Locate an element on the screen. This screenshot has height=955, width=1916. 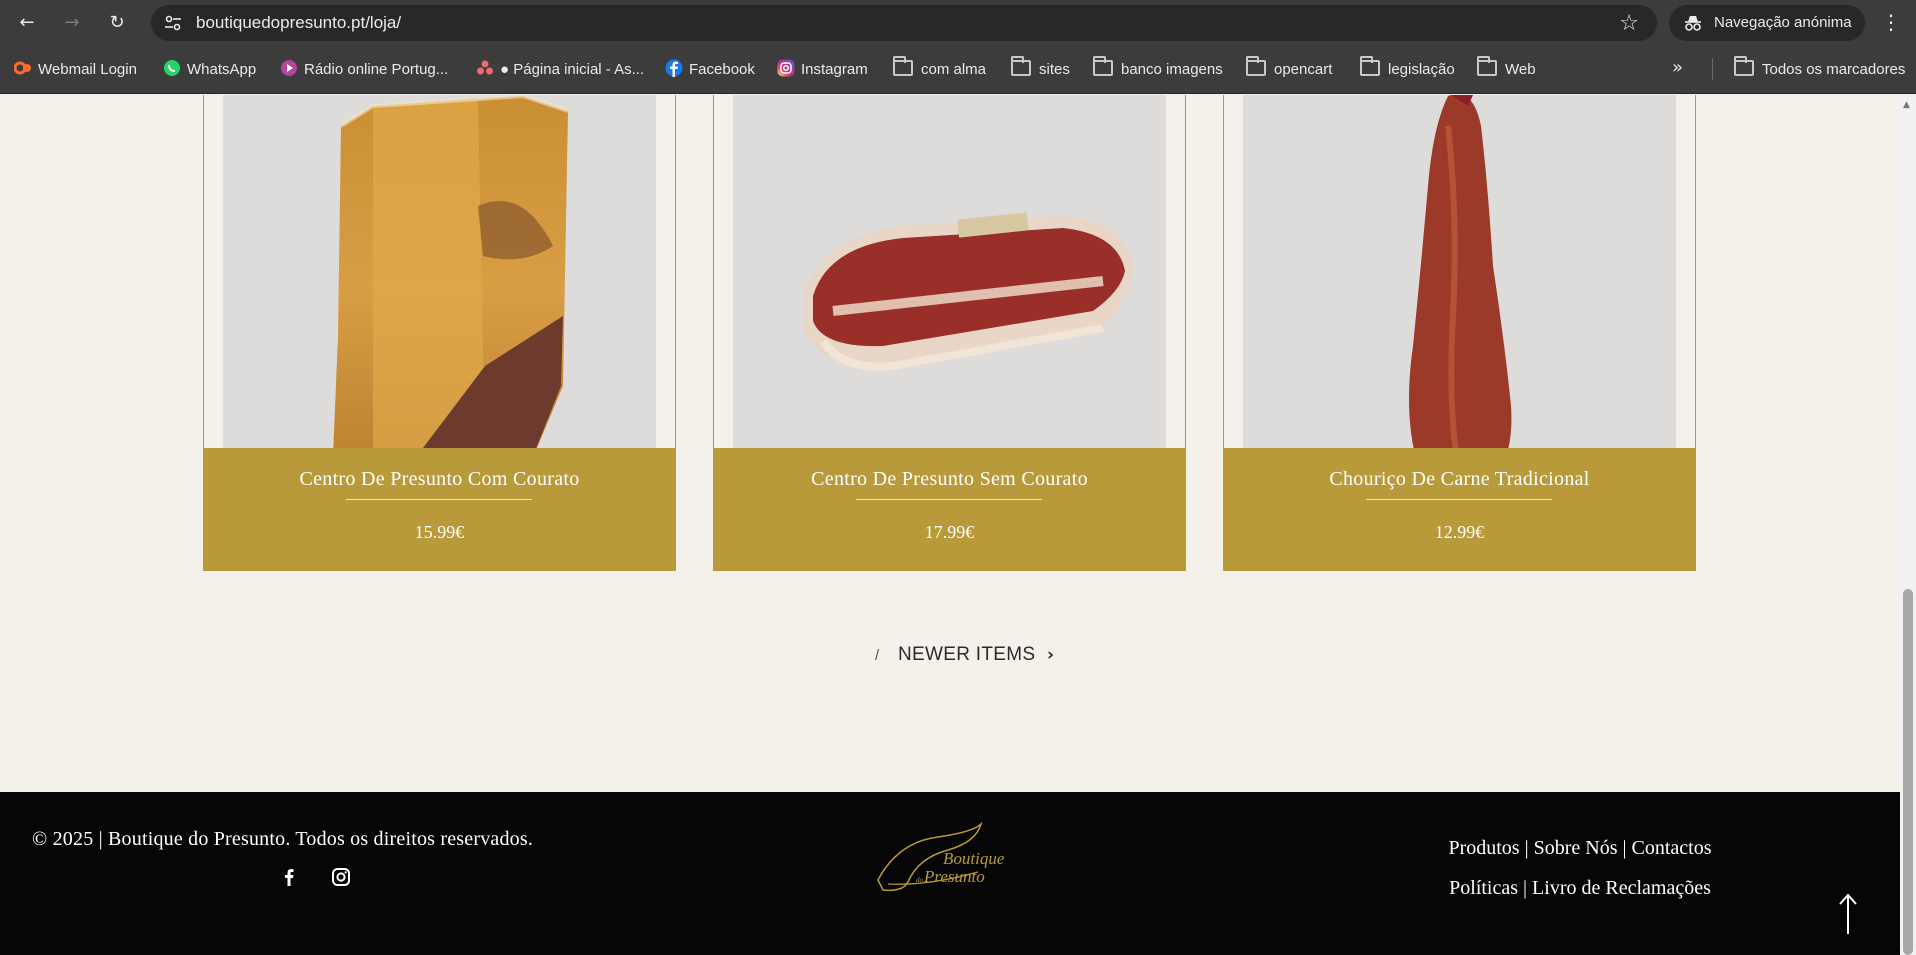
incognito-label: Navegação anónima is located at coordinates (1783, 22).